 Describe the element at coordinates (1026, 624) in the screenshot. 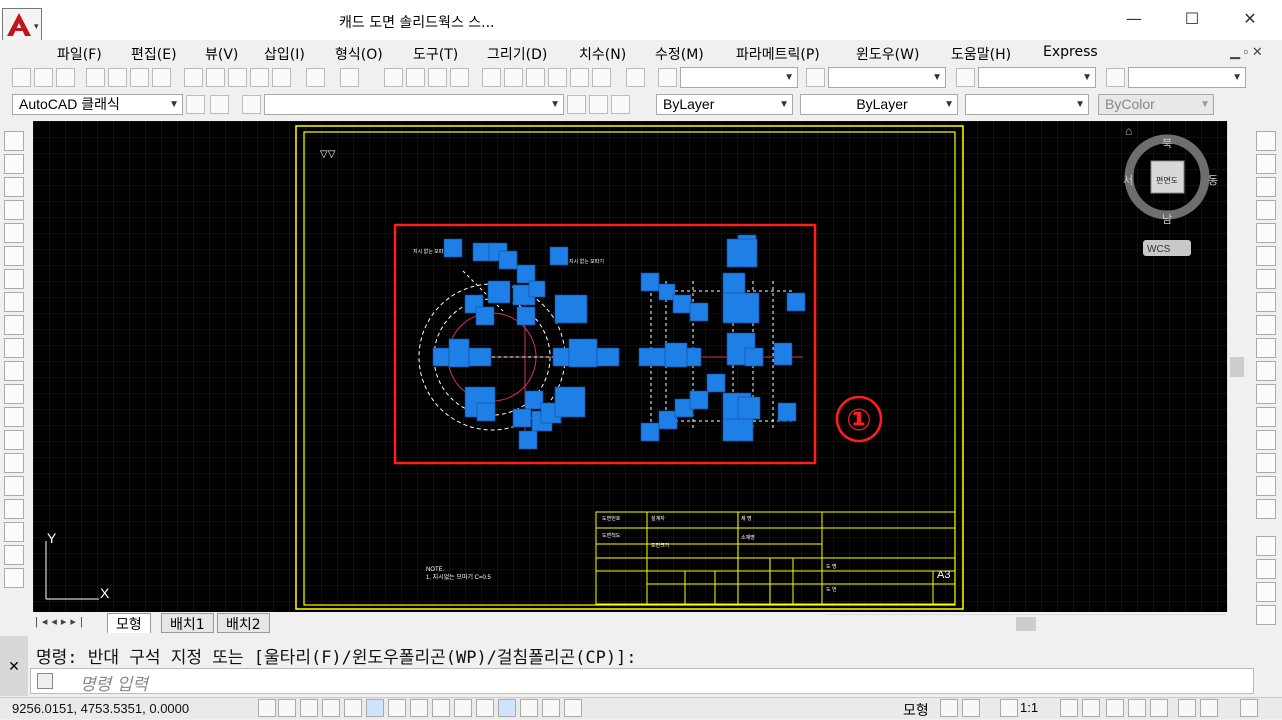

I see `horizontal-scroll-thumb` at that location.